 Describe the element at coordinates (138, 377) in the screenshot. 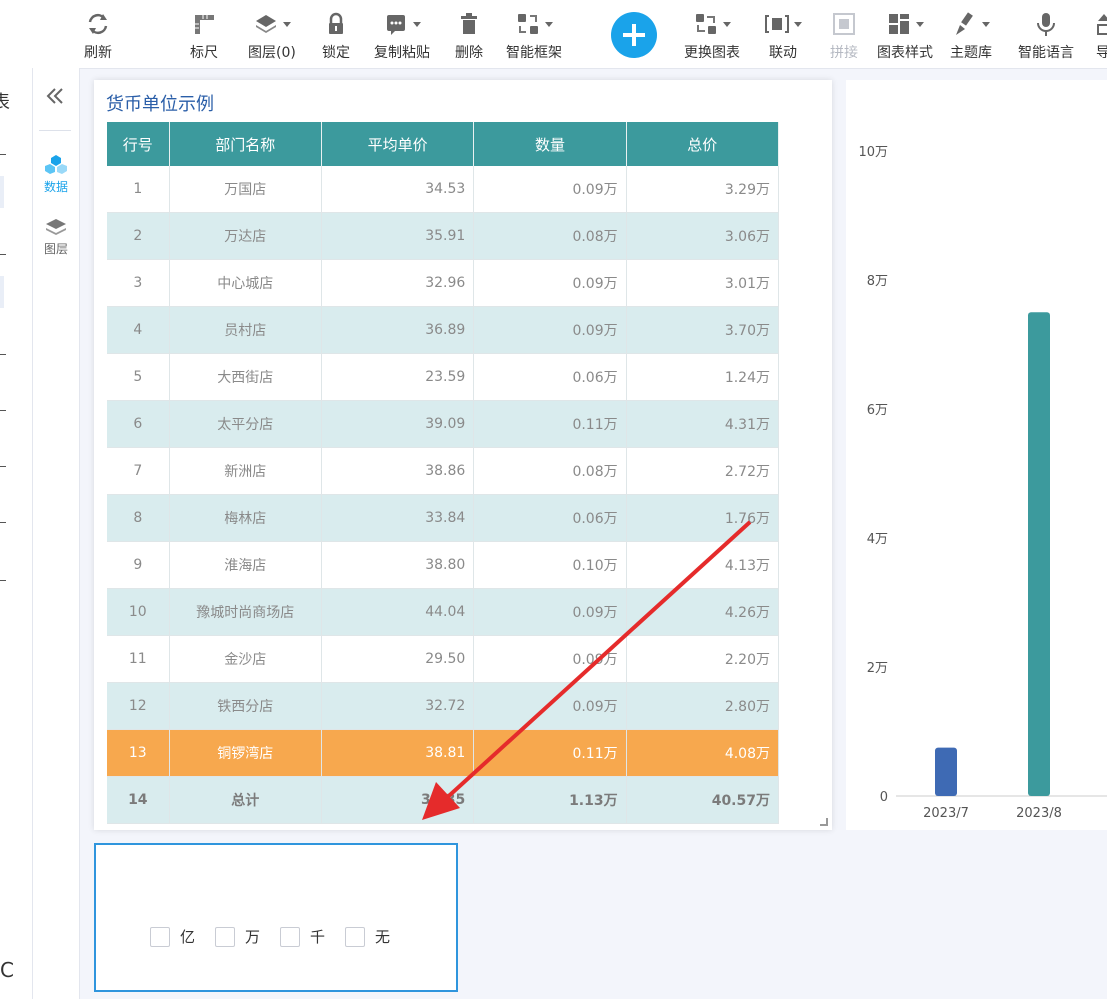

I see `table-cell: 5` at that location.